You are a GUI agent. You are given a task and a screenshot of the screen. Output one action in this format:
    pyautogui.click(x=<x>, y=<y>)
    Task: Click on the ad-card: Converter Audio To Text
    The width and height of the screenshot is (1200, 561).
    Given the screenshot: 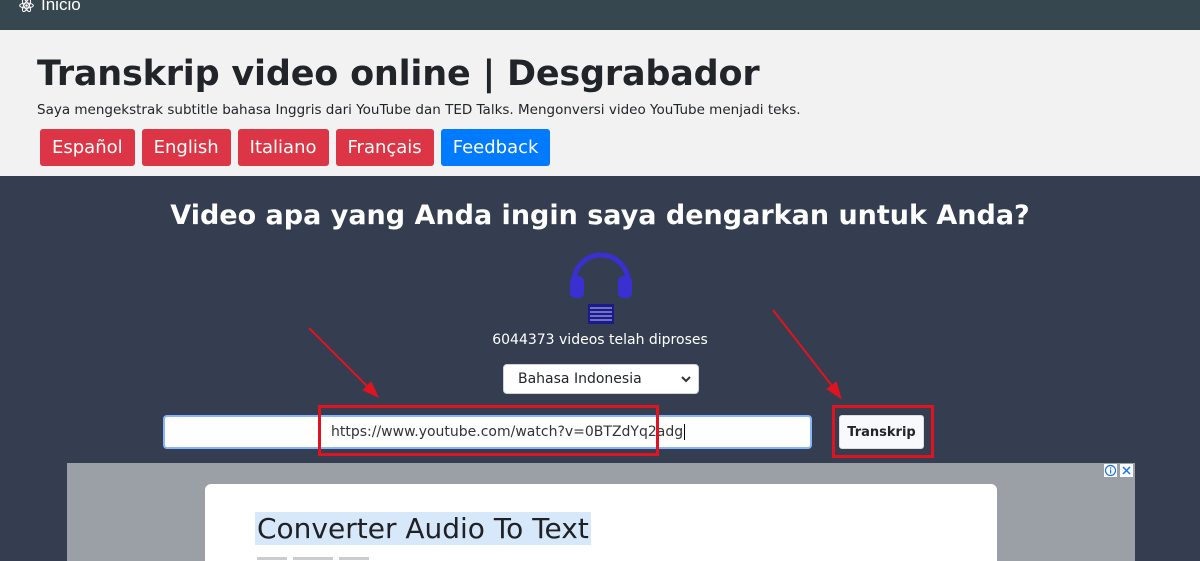 What is the action you would take?
    pyautogui.click(x=601, y=522)
    